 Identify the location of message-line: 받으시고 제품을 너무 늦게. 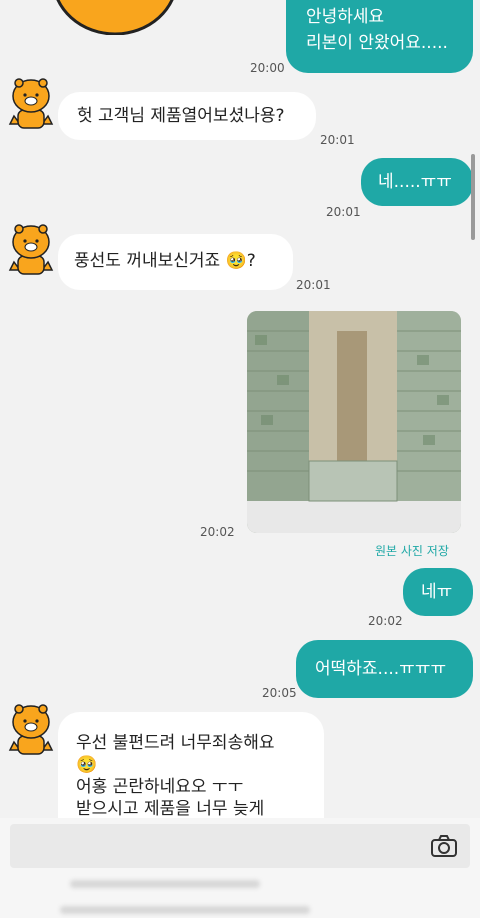
(170, 809).